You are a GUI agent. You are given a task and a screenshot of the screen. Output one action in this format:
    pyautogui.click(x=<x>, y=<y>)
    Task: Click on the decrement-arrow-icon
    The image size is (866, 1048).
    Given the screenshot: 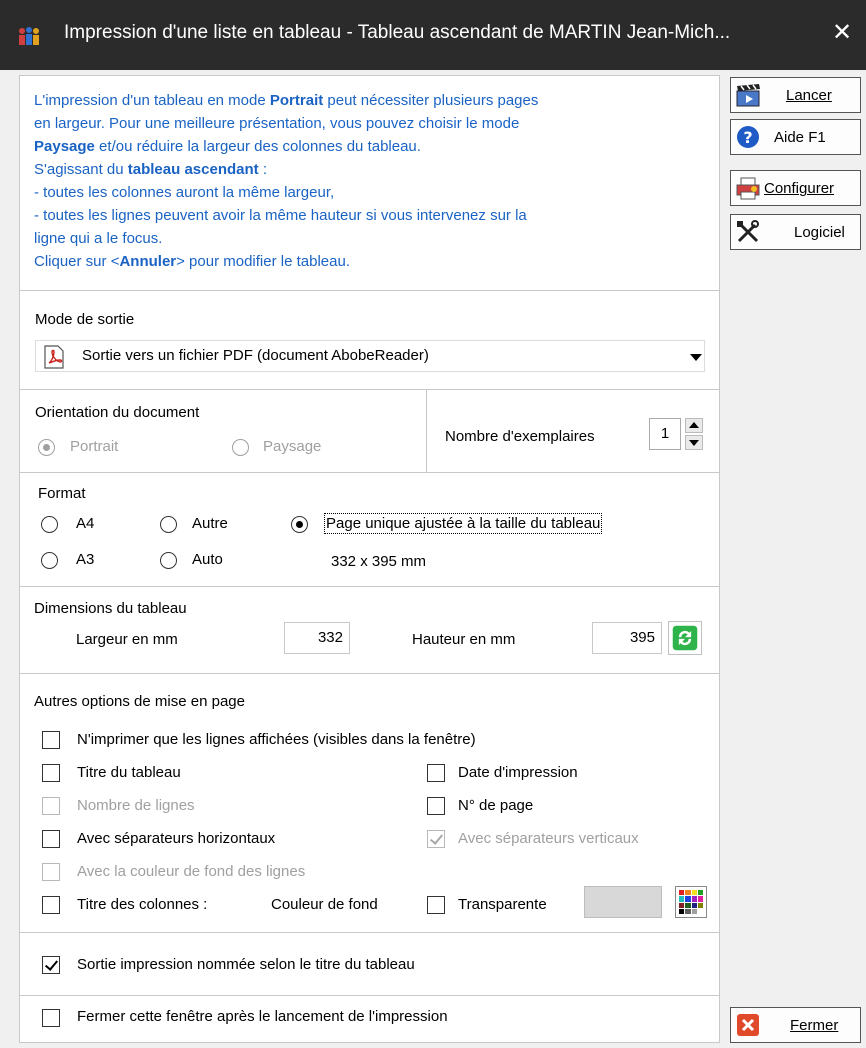 What is the action you would take?
    pyautogui.click(x=694, y=442)
    